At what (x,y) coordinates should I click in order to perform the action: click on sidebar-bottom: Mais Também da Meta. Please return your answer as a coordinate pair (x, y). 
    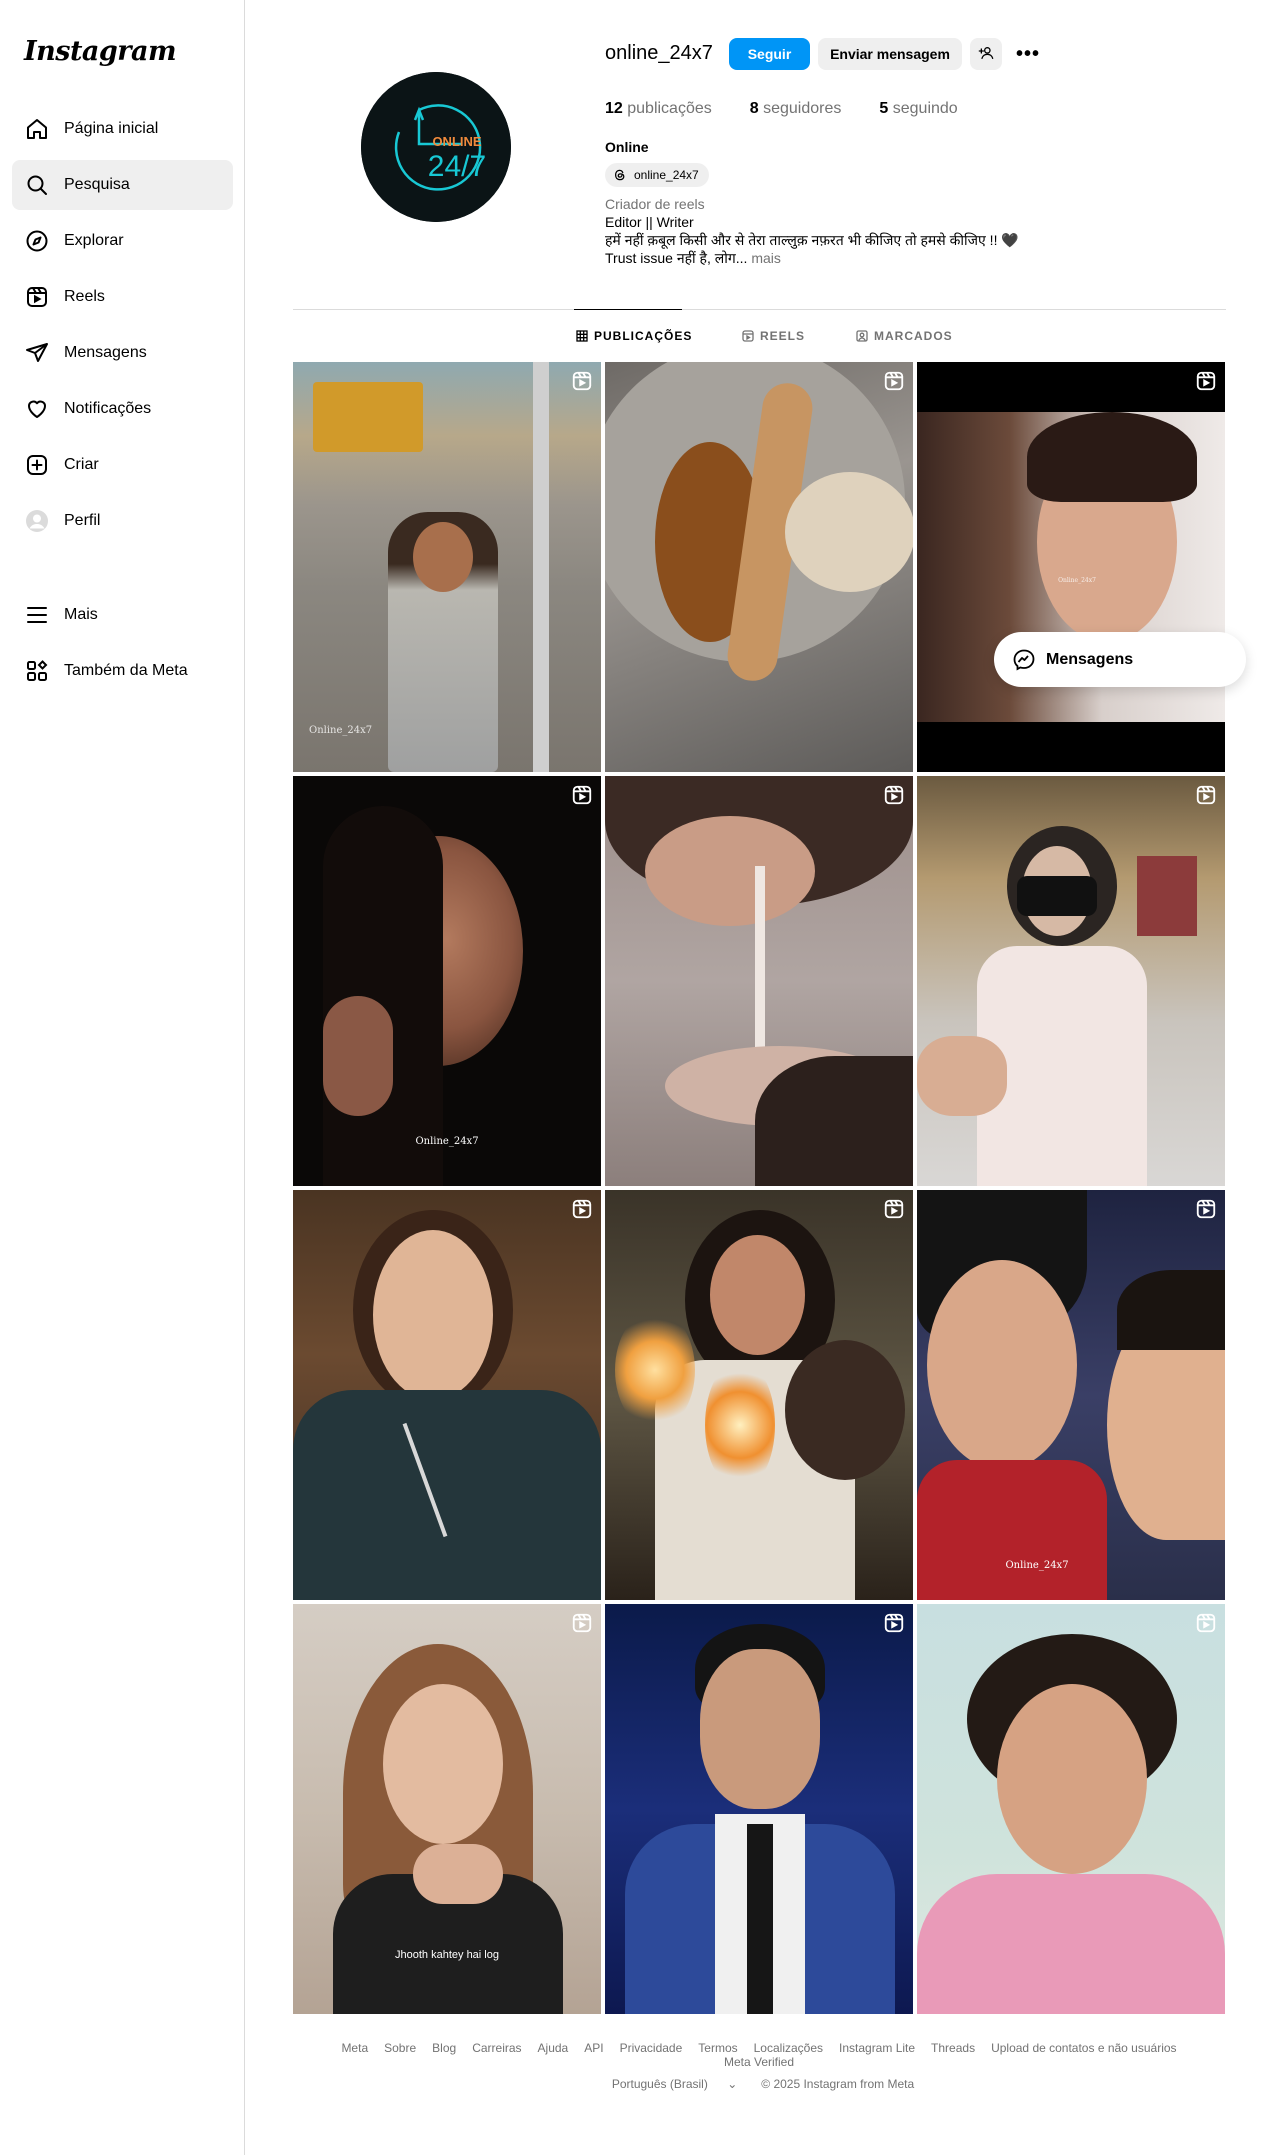
    Looking at the image, I should click on (122, 646).